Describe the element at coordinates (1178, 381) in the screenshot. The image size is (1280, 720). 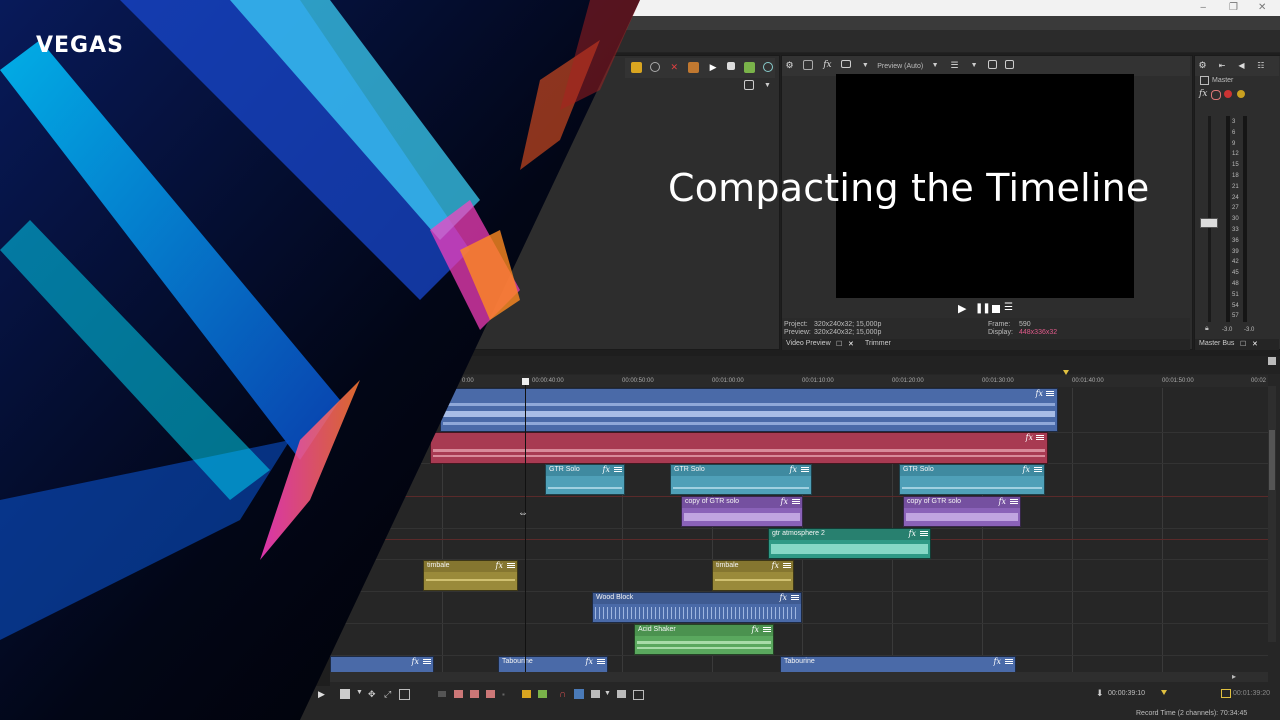
I see `tick-label: 00:01:50:00` at that location.